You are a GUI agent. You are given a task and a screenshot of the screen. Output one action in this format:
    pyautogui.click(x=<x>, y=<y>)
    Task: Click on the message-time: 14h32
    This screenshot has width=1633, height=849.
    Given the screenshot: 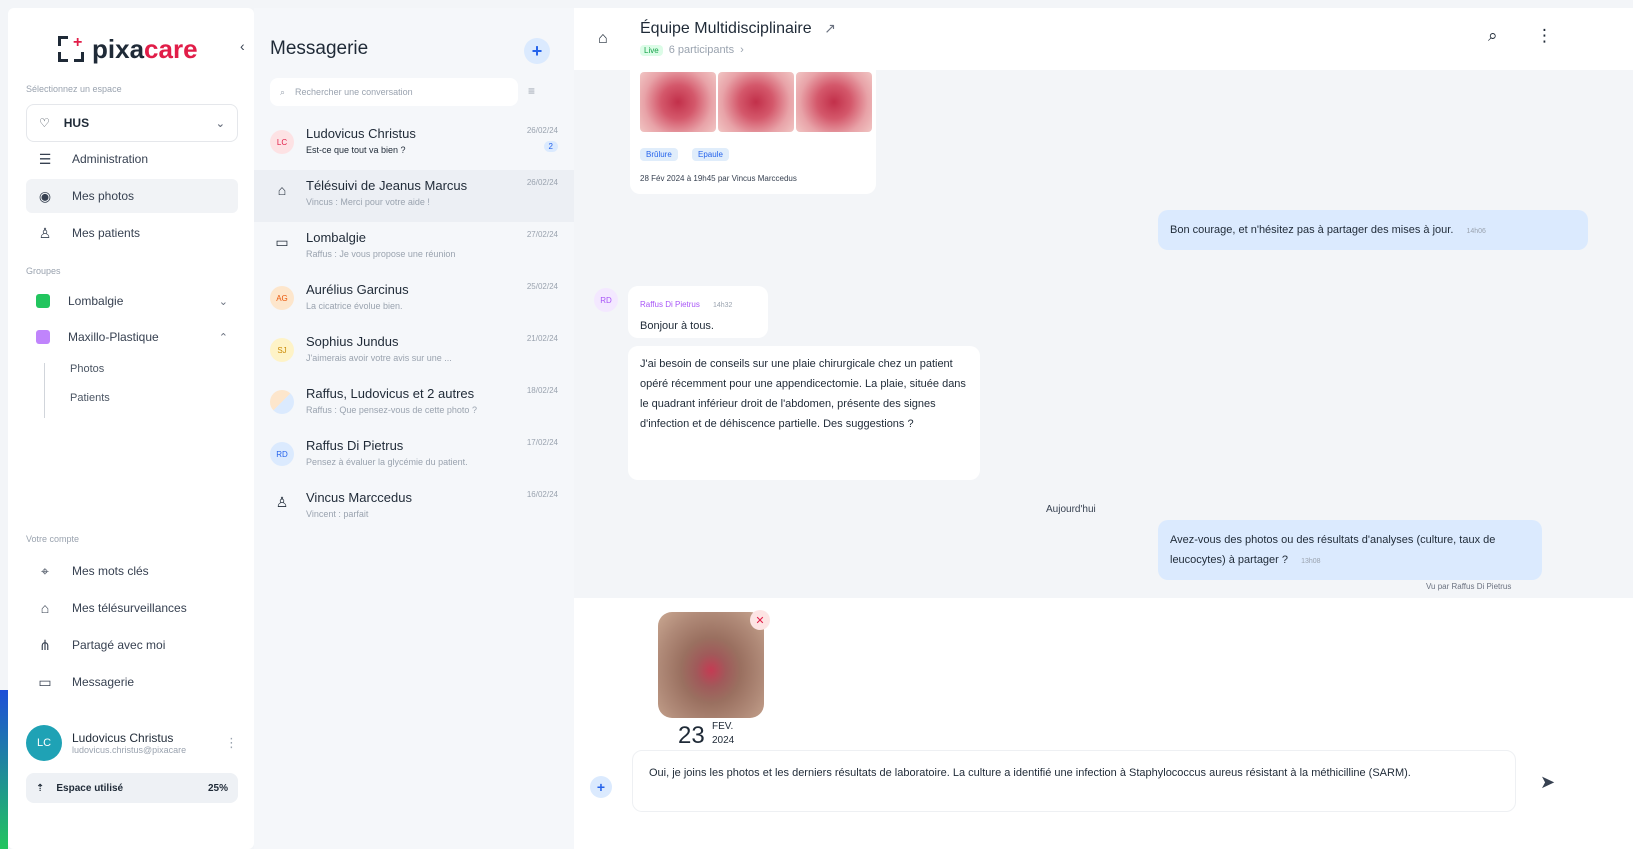 What is the action you would take?
    pyautogui.click(x=722, y=305)
    